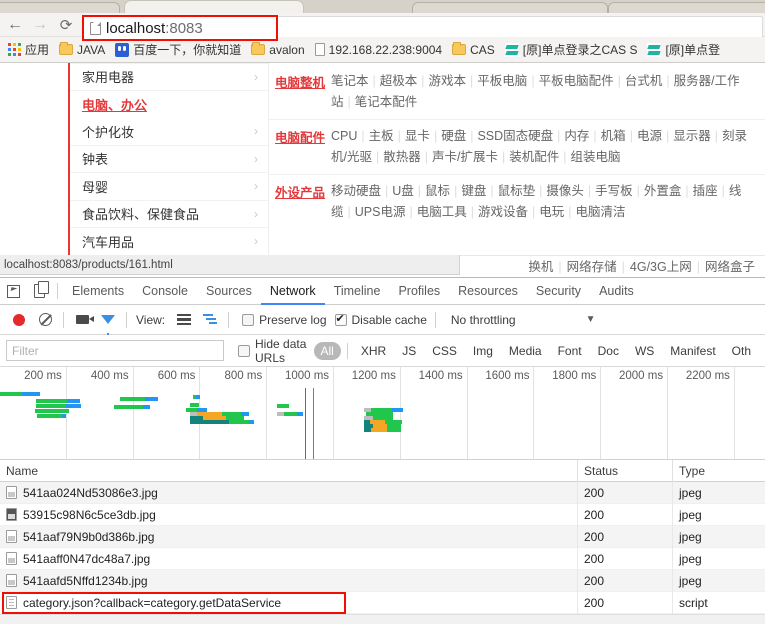  I want to click on list-view-icon, so click(184, 320).